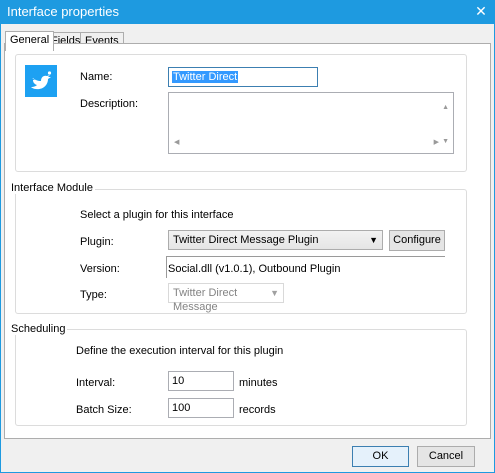 This screenshot has height=473, width=495. What do you see at coordinates (109, 104) in the screenshot?
I see `description-label: Description:` at bounding box center [109, 104].